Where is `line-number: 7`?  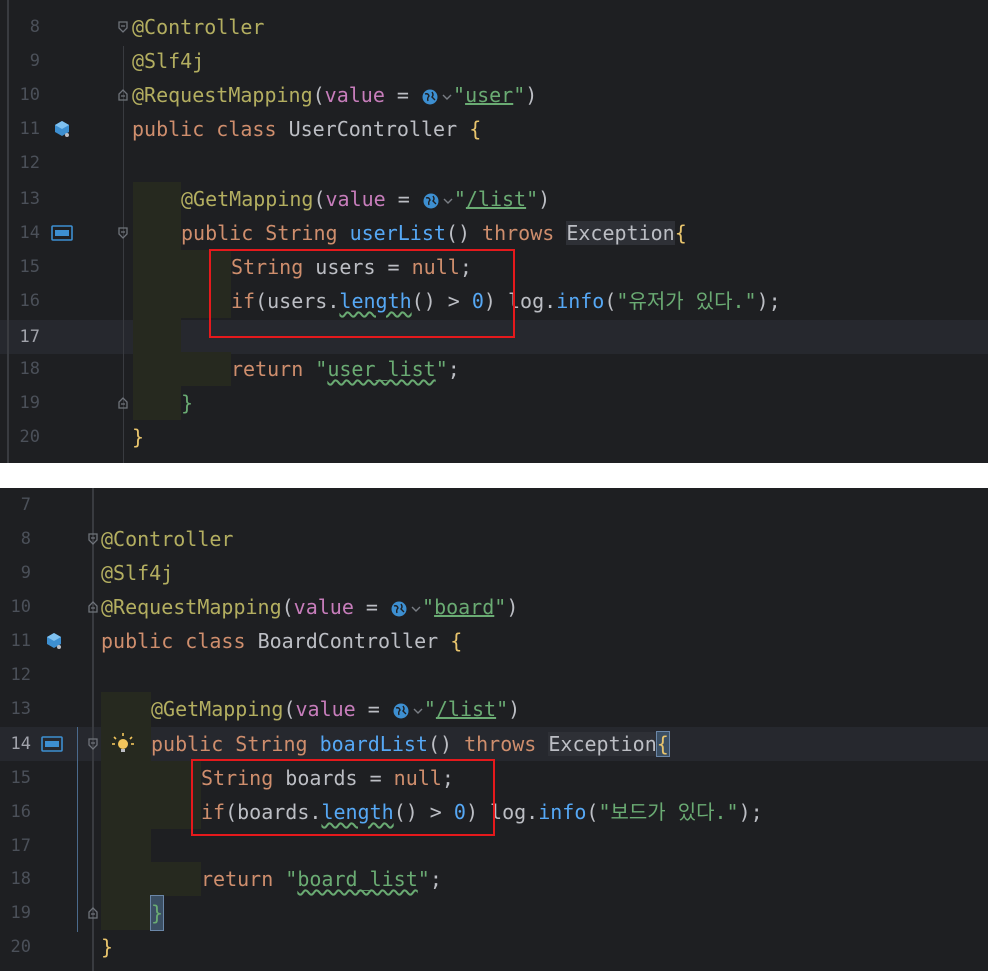 line-number: 7 is located at coordinates (25, 505).